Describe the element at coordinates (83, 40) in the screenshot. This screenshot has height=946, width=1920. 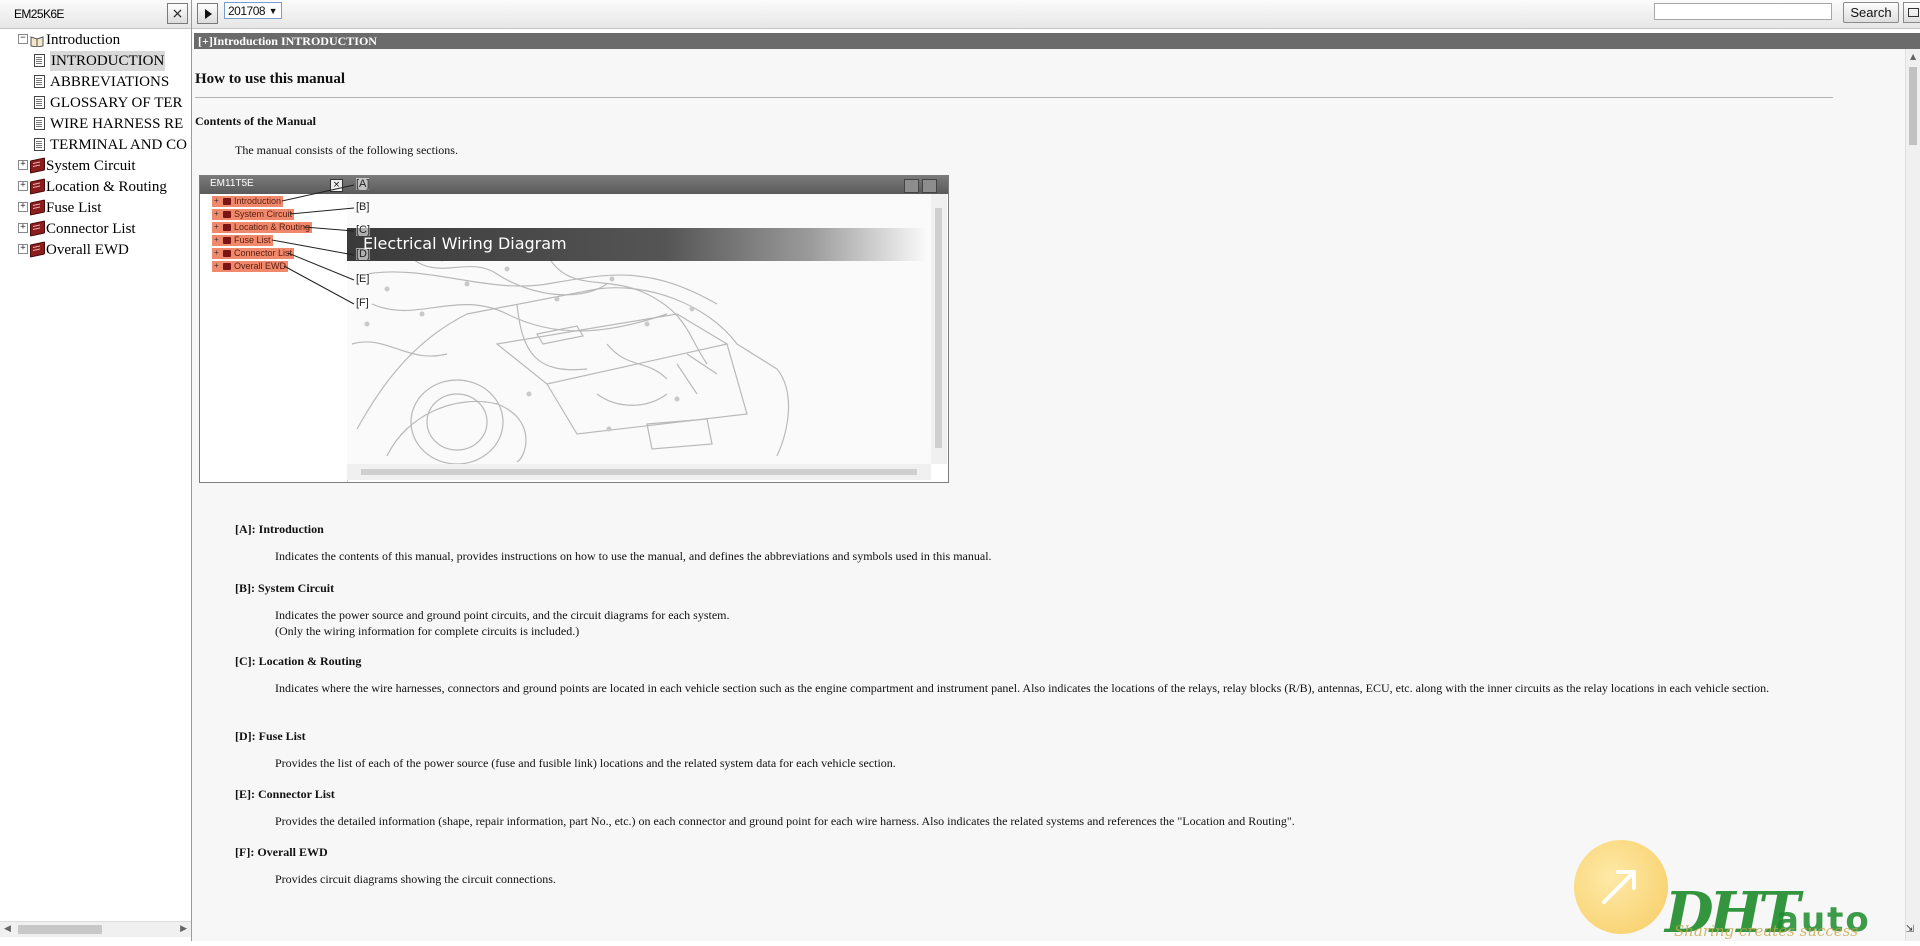
I see `tree-item-label: Introduction` at that location.